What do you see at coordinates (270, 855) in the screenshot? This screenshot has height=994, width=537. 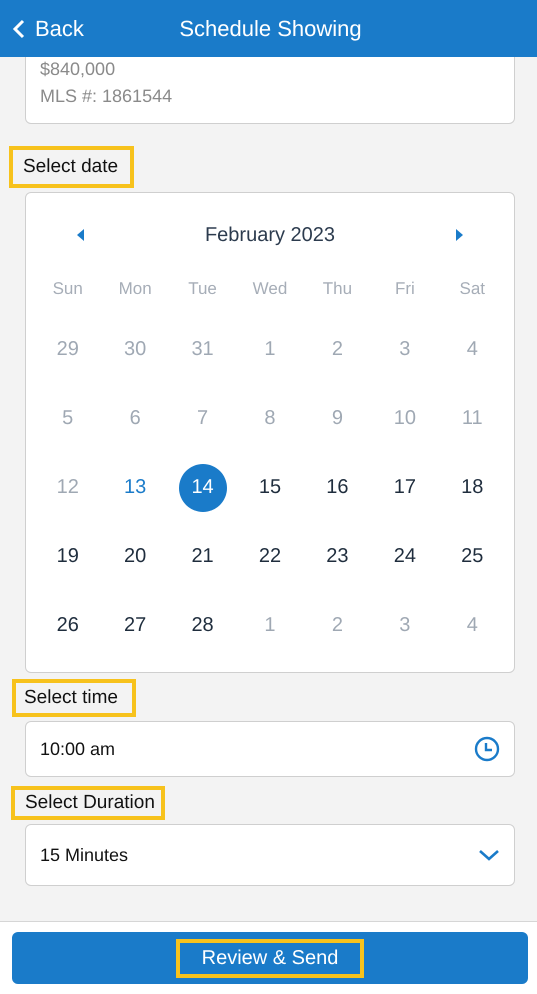 I see `duration-dropdown: 15 Minutes` at bounding box center [270, 855].